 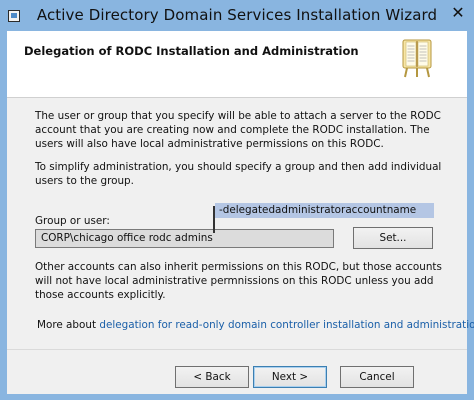 What do you see at coordinates (68, 325) in the screenshot?
I see `more-about-prefix: More about` at bounding box center [68, 325].